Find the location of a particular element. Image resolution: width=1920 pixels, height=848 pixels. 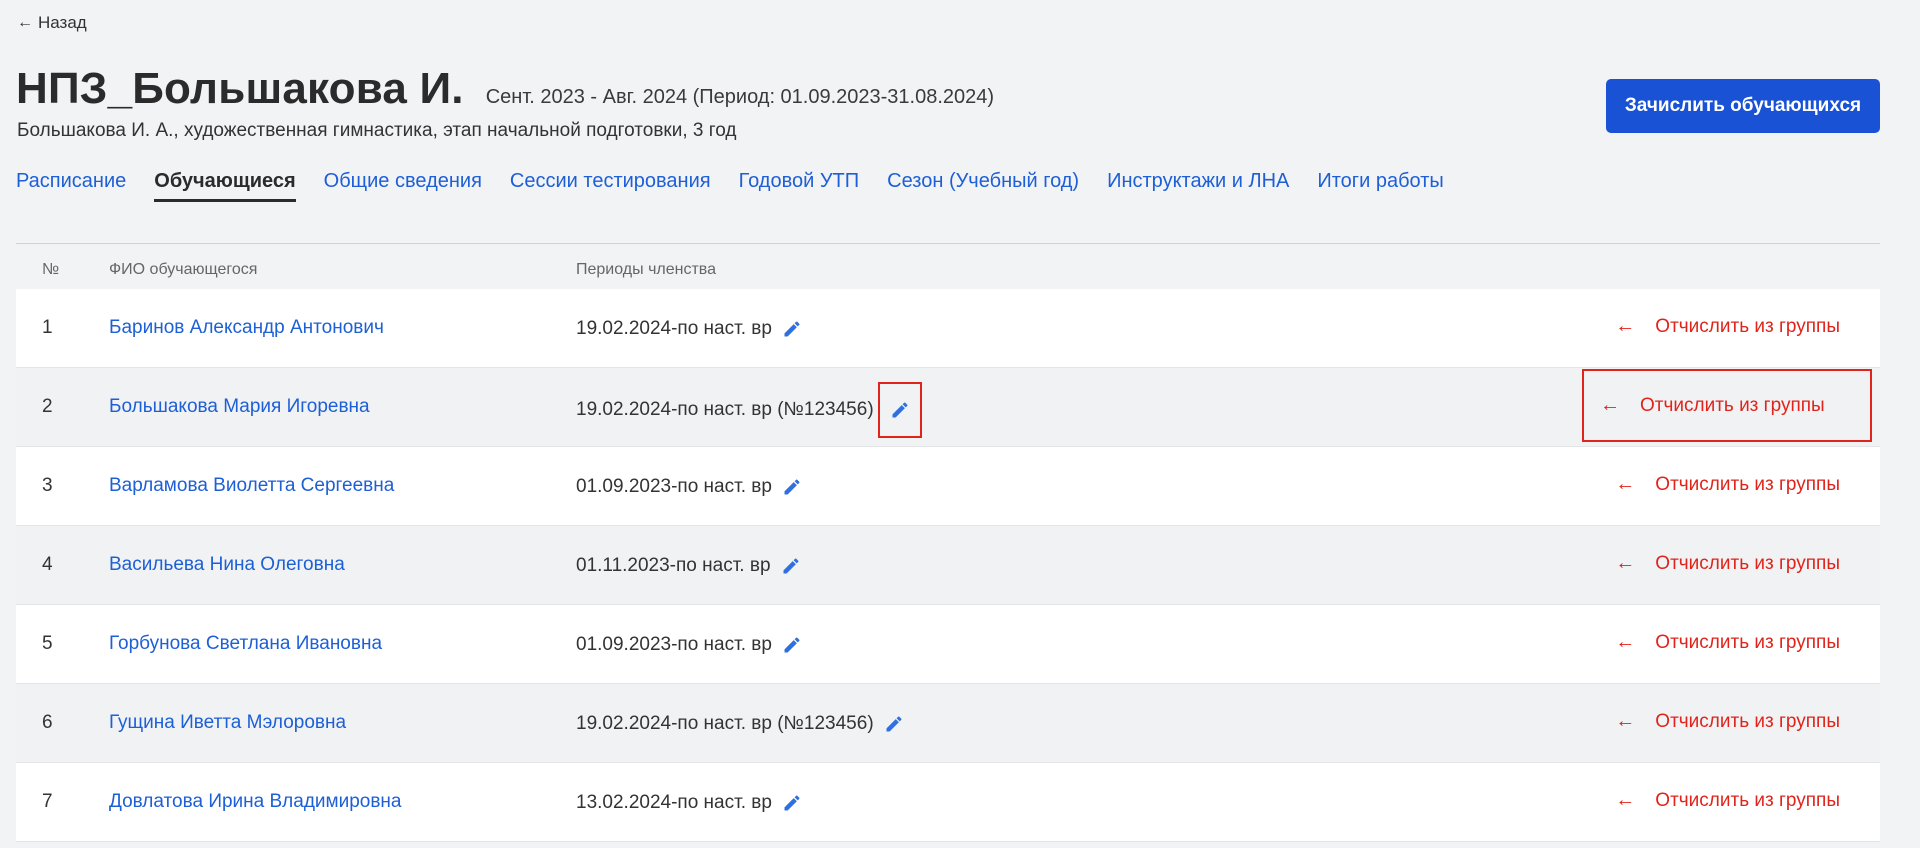

back-link: ← Назад is located at coordinates (52, 23).